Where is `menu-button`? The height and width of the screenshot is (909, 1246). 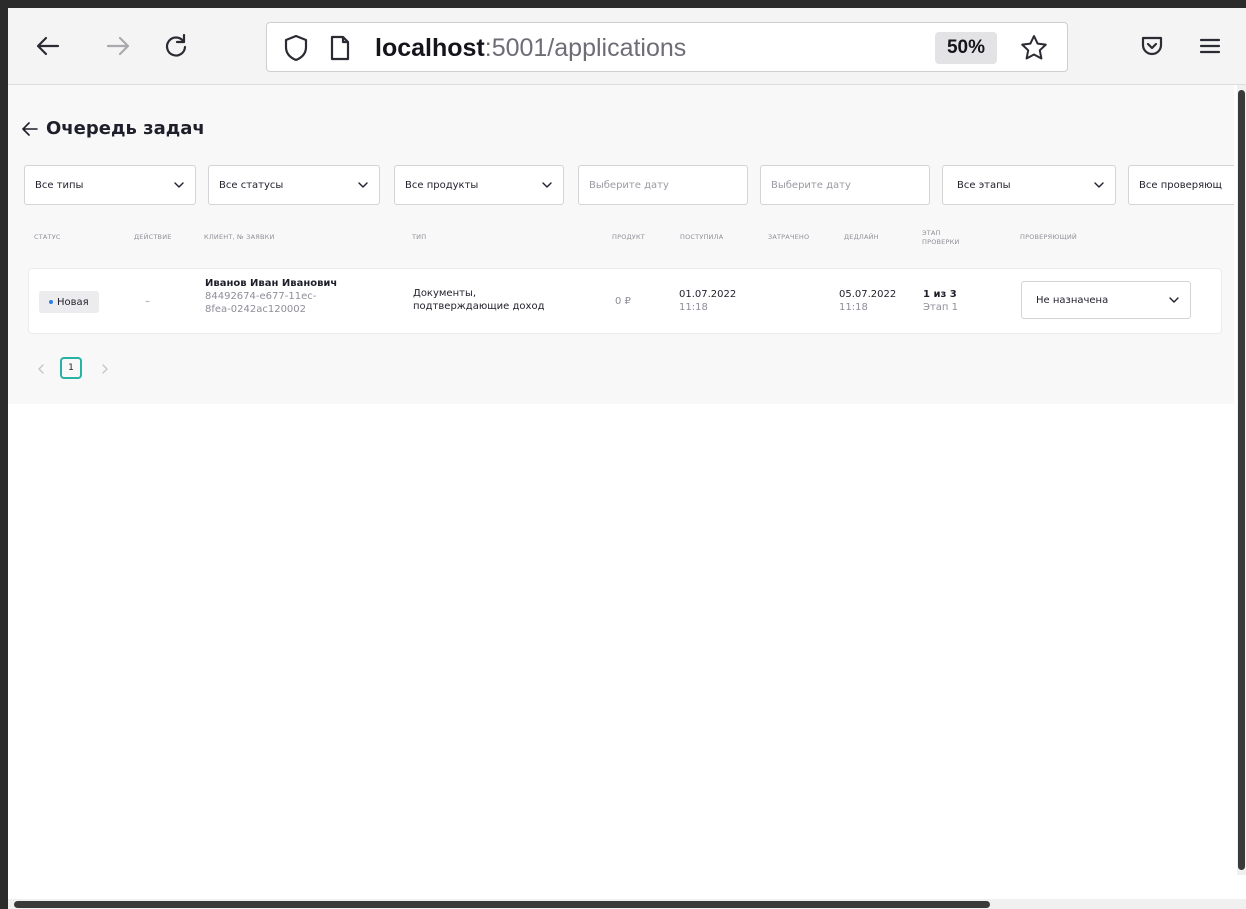
menu-button is located at coordinates (1210, 46).